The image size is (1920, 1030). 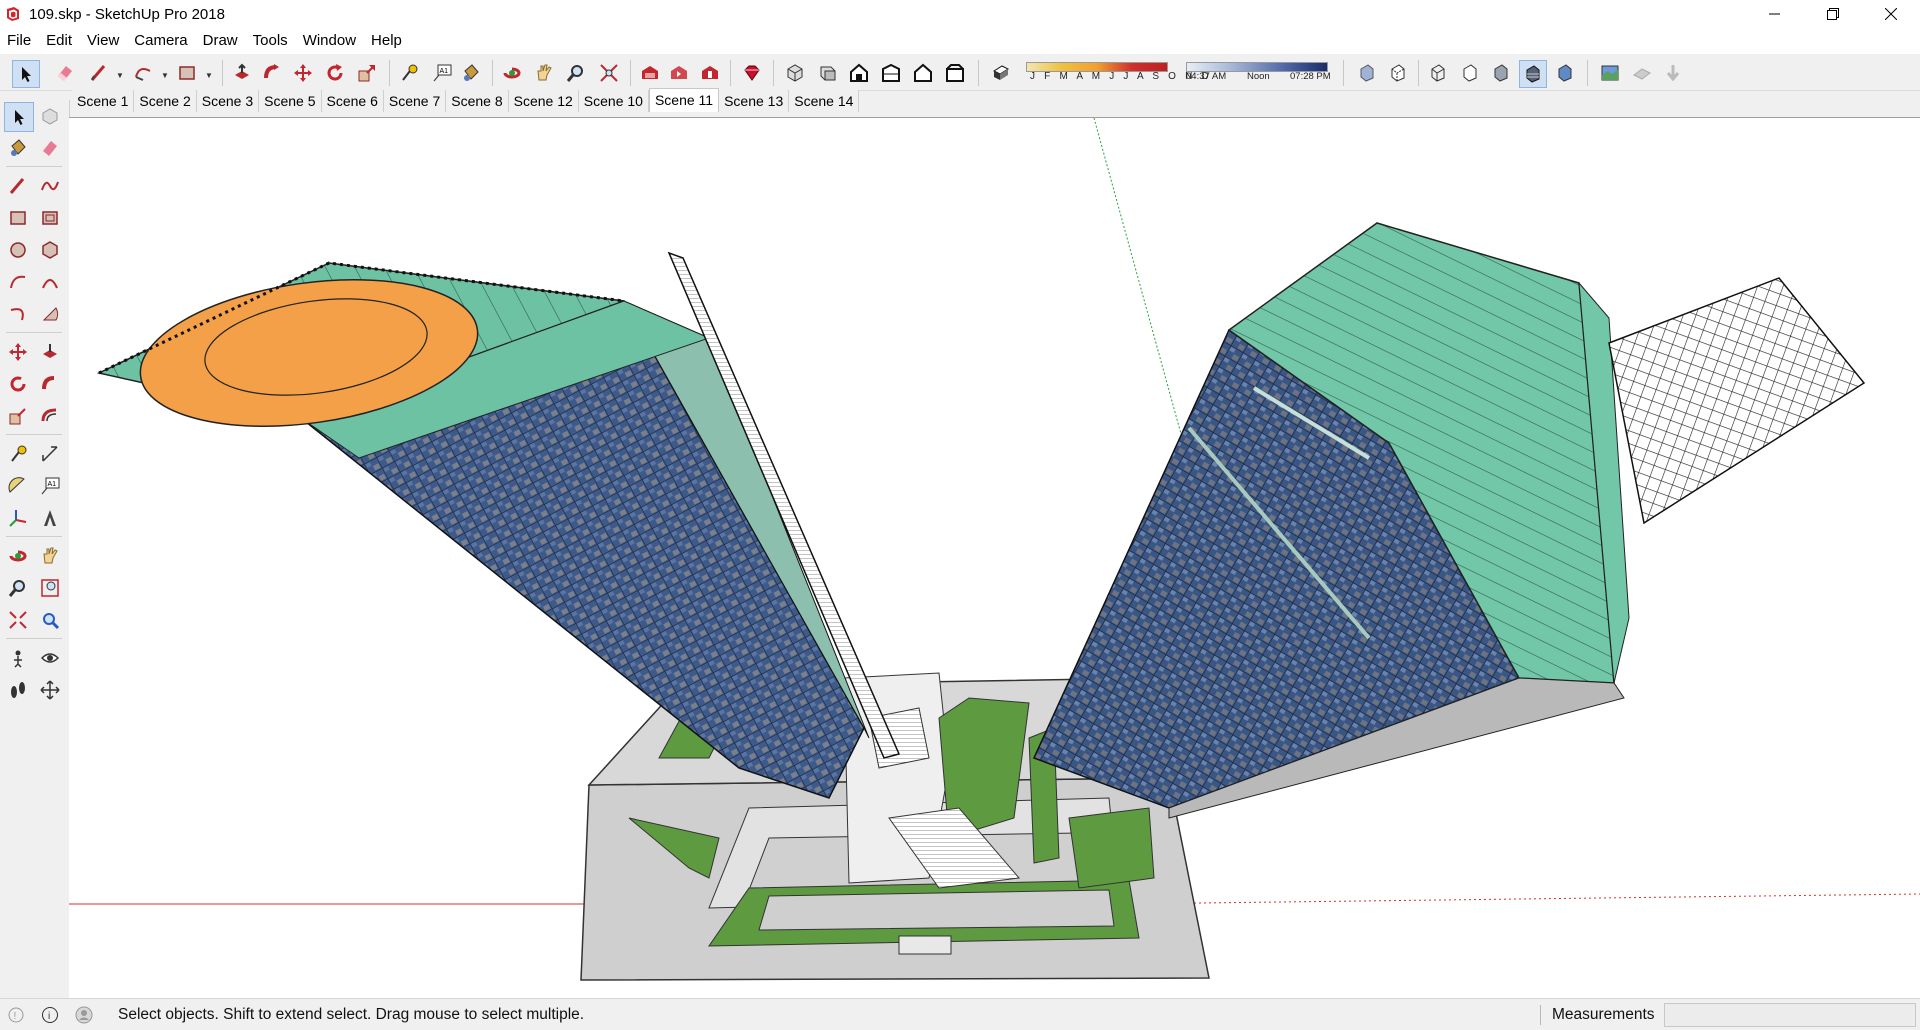 What do you see at coordinates (335, 73) in the screenshot?
I see `rotate-tool-button` at bounding box center [335, 73].